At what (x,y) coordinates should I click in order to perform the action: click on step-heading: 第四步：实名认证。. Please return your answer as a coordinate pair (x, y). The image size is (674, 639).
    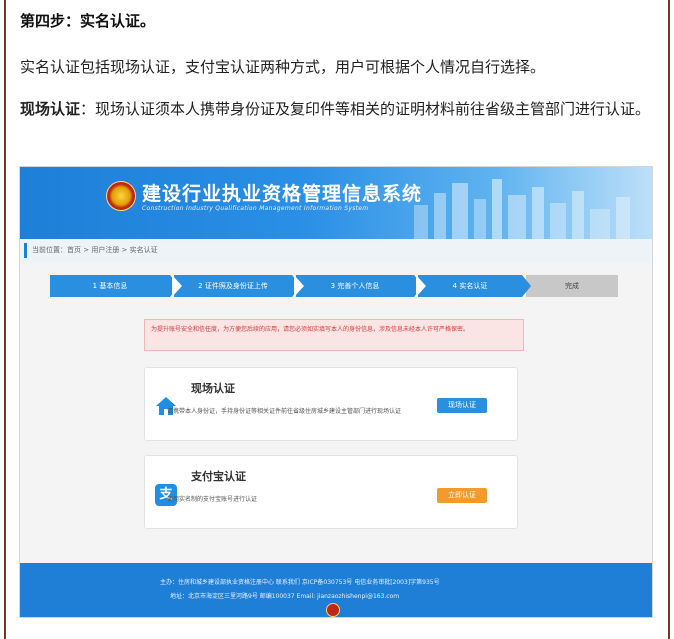
    Looking at the image, I should click on (88, 21).